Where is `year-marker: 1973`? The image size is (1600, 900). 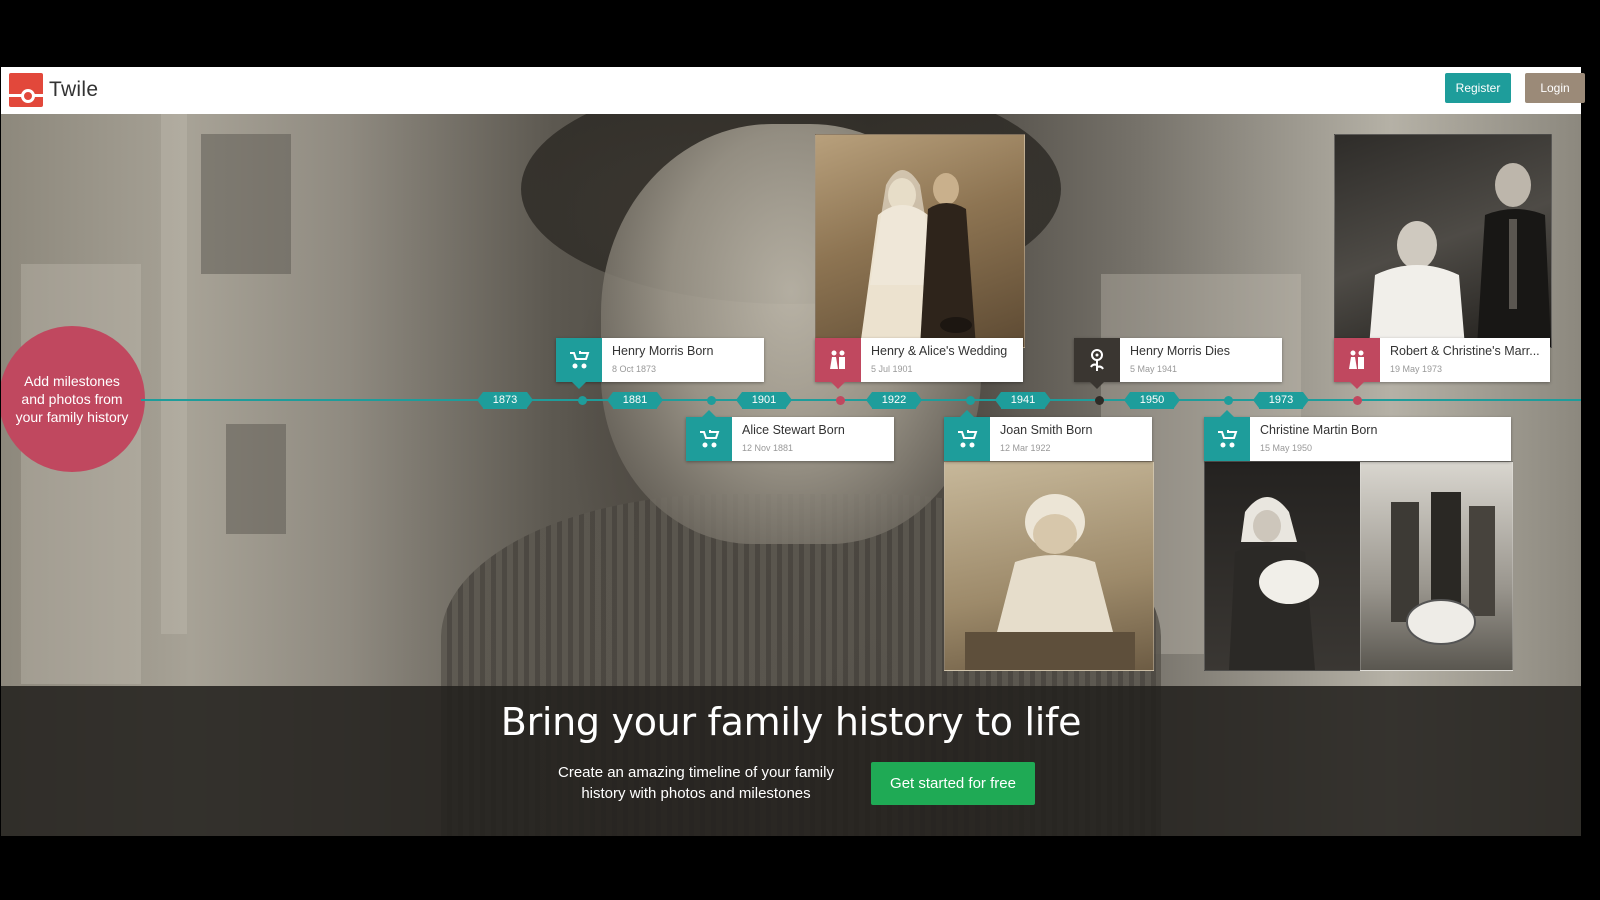
year-marker: 1973 is located at coordinates (1281, 400).